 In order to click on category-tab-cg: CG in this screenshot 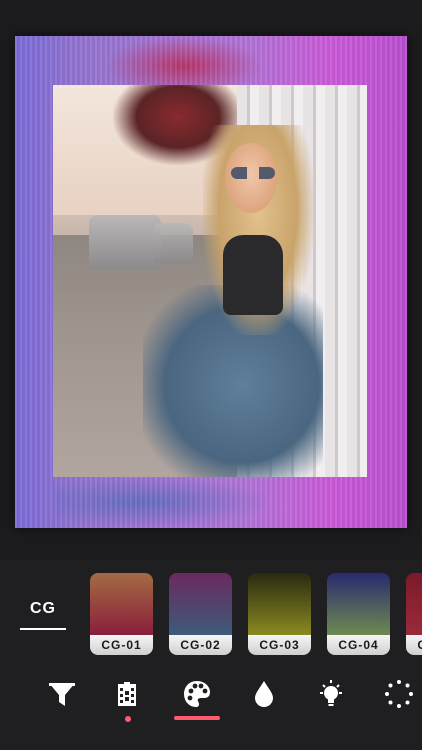, I will do `click(43, 615)`.